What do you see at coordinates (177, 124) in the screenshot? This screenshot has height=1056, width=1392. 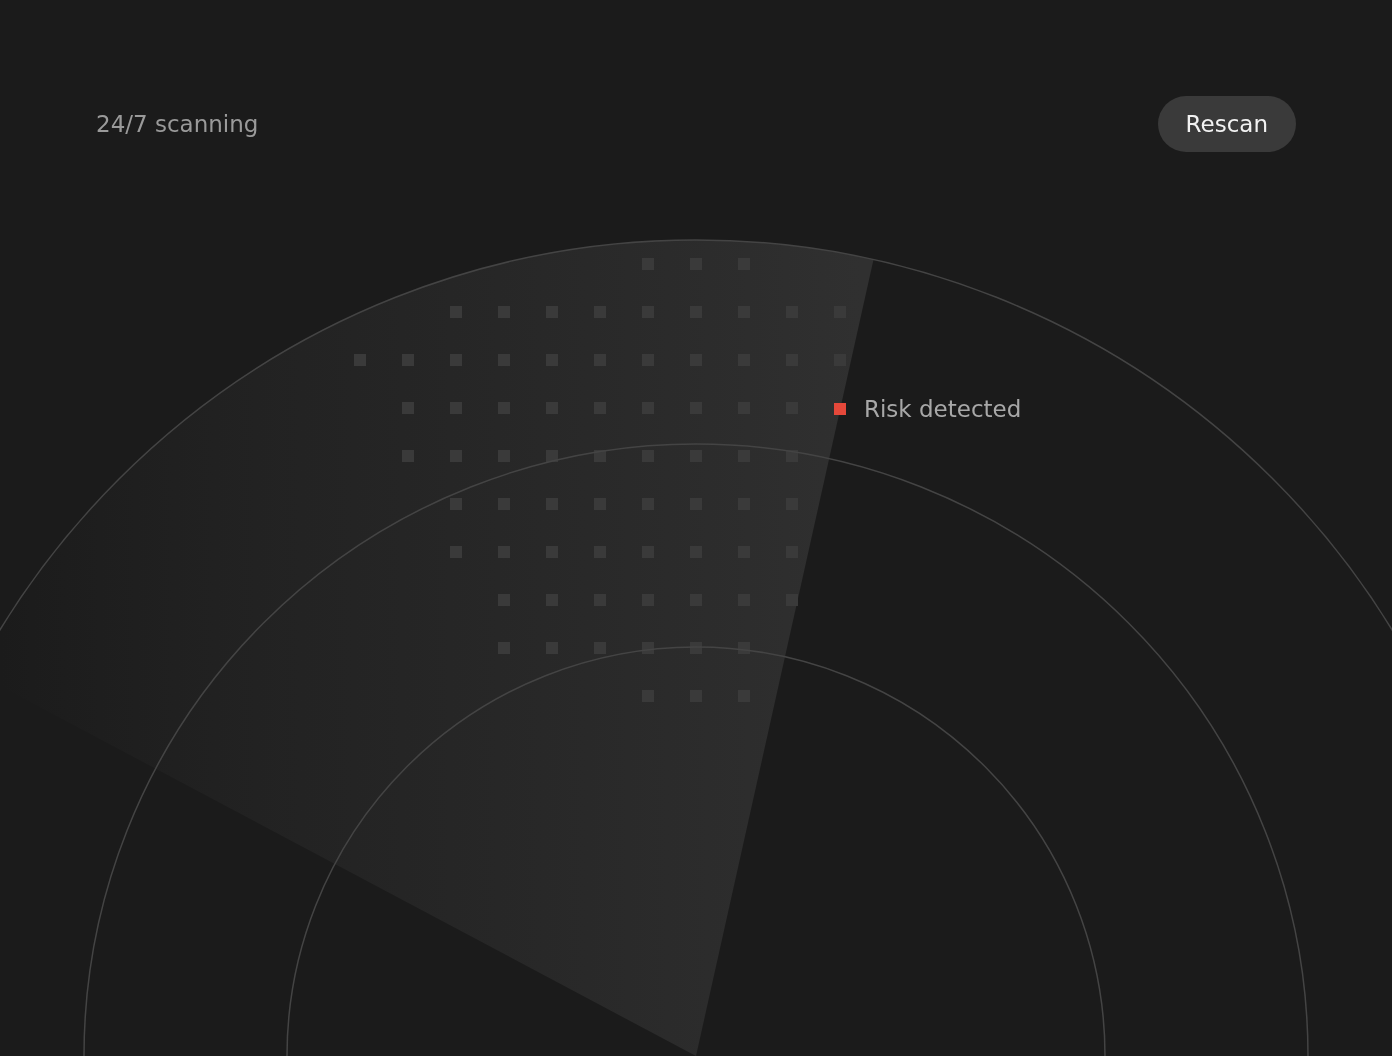 I see `status-label: 24/7 scanning` at bounding box center [177, 124].